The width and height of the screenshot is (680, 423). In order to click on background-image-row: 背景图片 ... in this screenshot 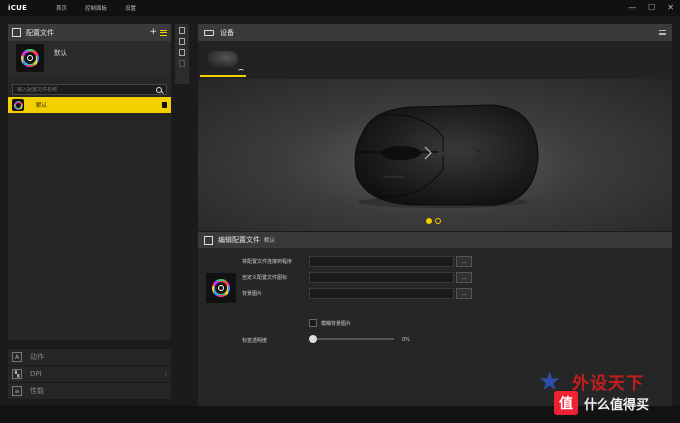, I will do `click(357, 293)`.